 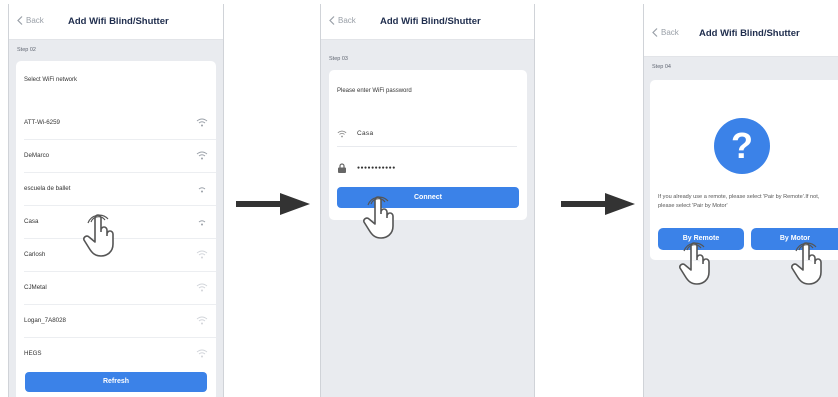 What do you see at coordinates (661, 67) in the screenshot?
I see `step-label: Step 04` at bounding box center [661, 67].